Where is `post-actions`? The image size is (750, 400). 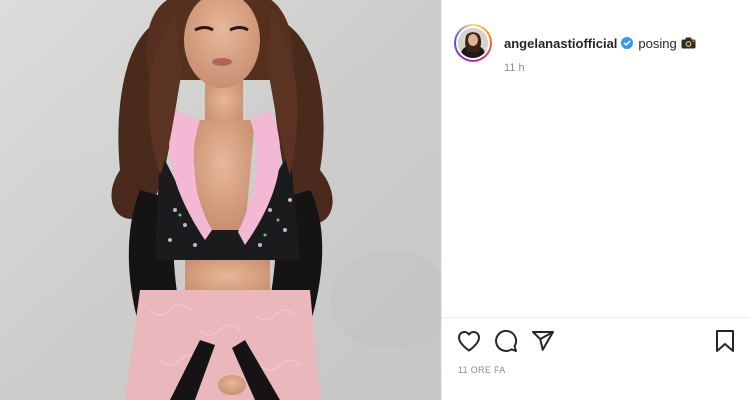
post-actions is located at coordinates (511, 341).